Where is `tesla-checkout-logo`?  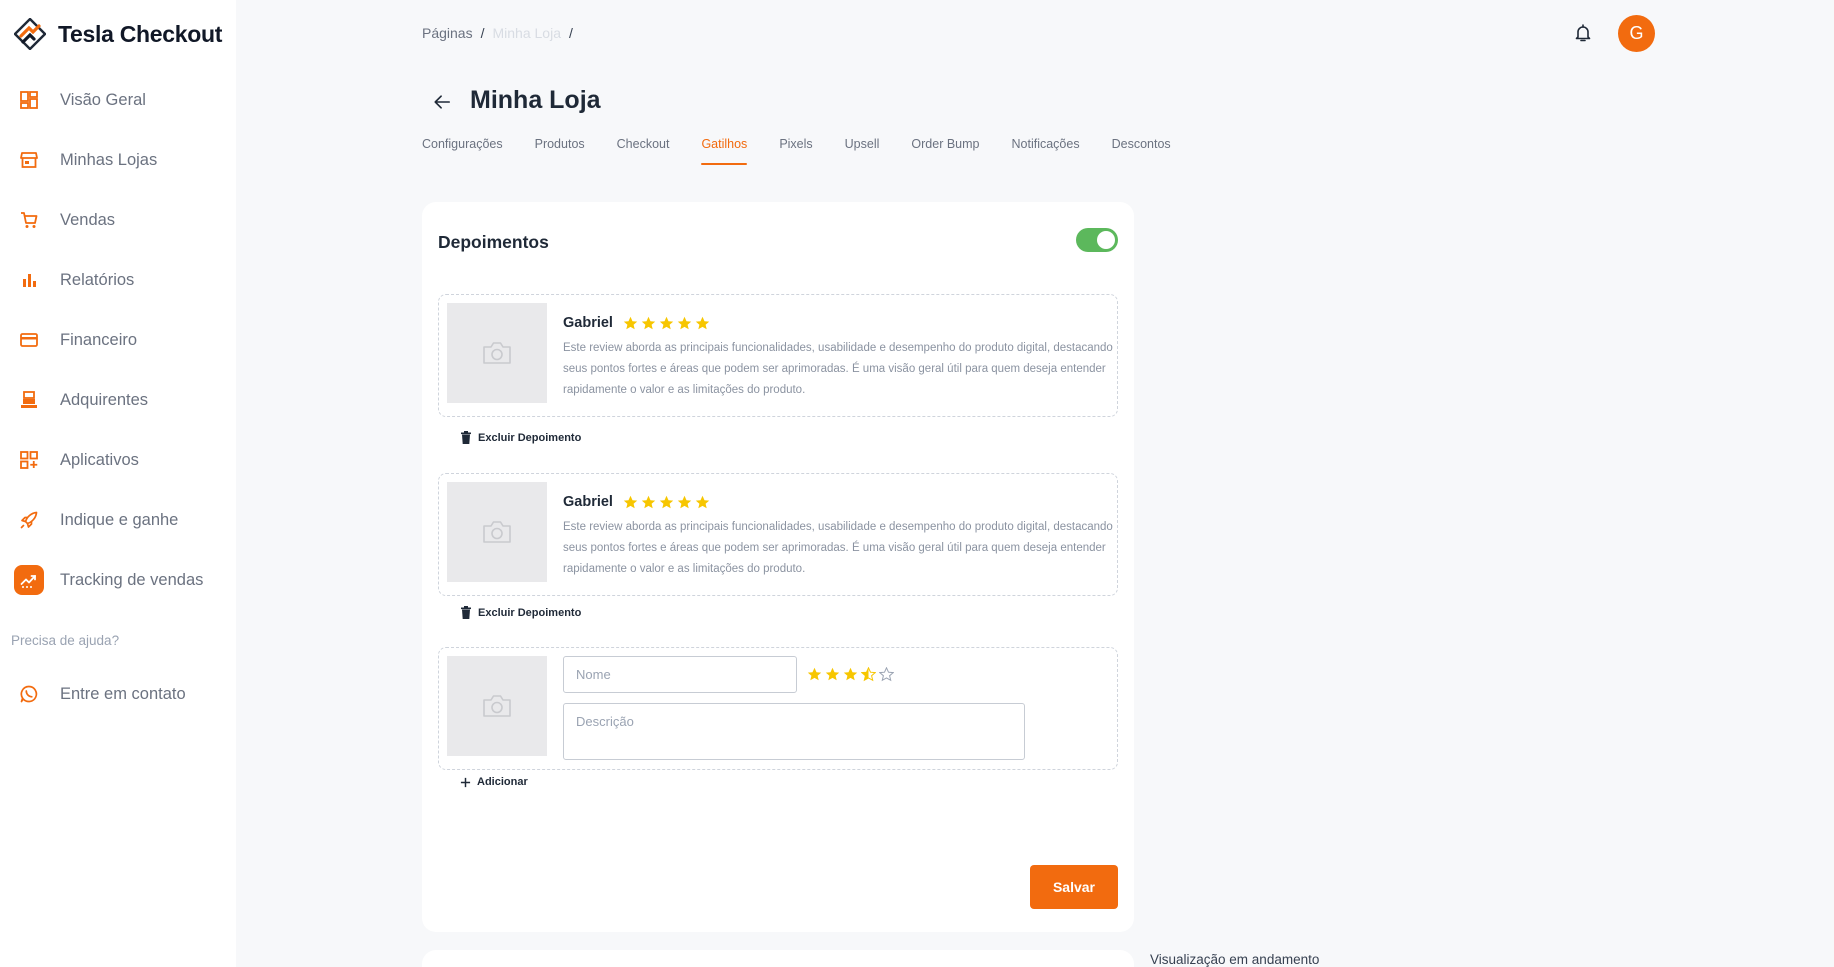
tesla-checkout-logo is located at coordinates (30, 34).